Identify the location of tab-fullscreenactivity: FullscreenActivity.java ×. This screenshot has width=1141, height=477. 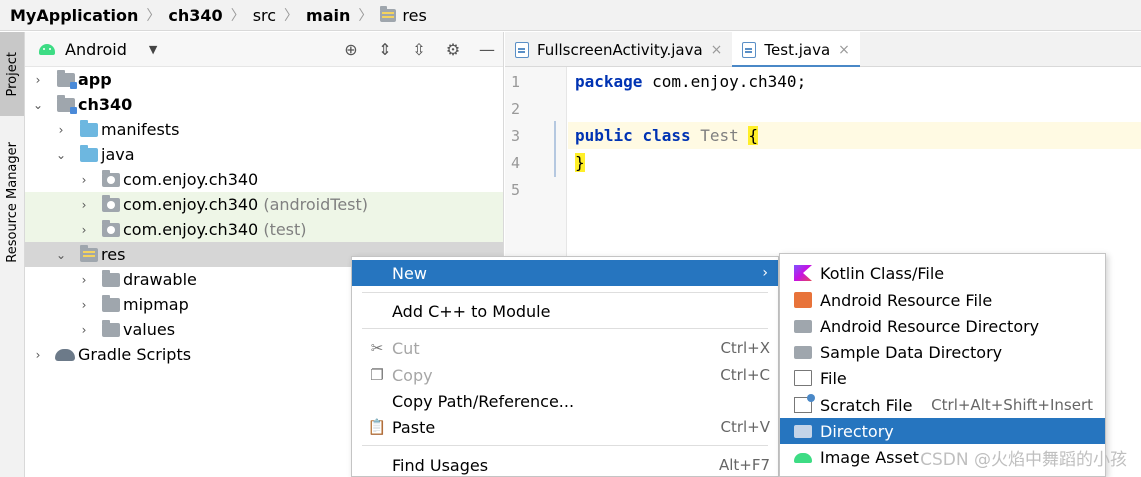
(618, 49).